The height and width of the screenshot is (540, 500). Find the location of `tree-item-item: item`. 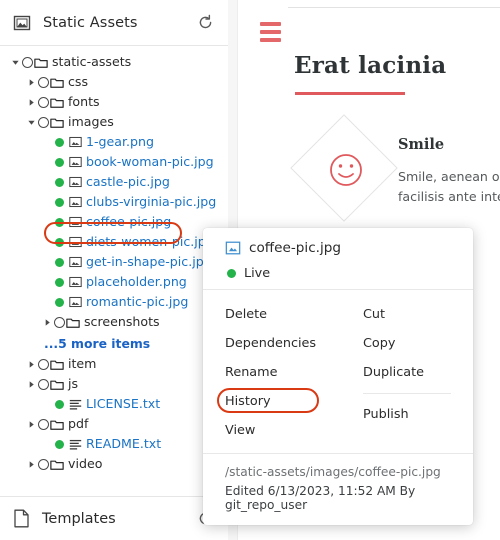

tree-item-item: item is located at coordinates (114, 364).